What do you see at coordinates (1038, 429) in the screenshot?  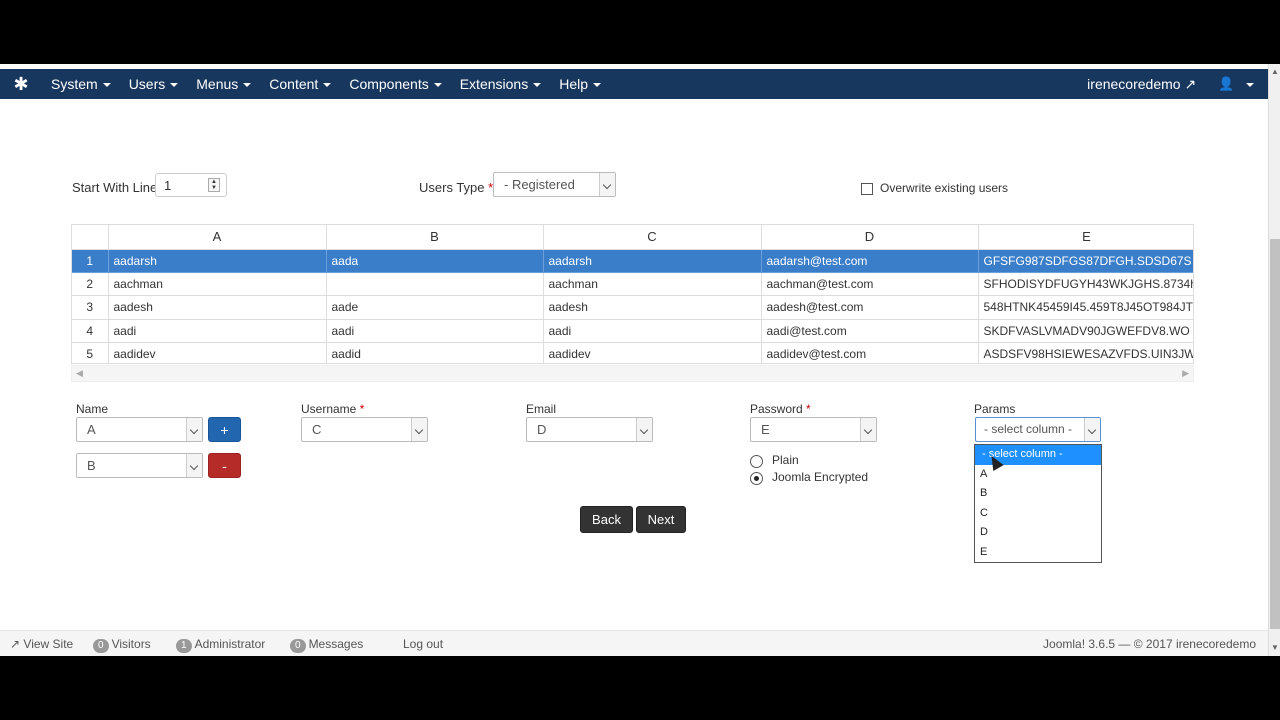 I see `params-select: - select column -` at bounding box center [1038, 429].